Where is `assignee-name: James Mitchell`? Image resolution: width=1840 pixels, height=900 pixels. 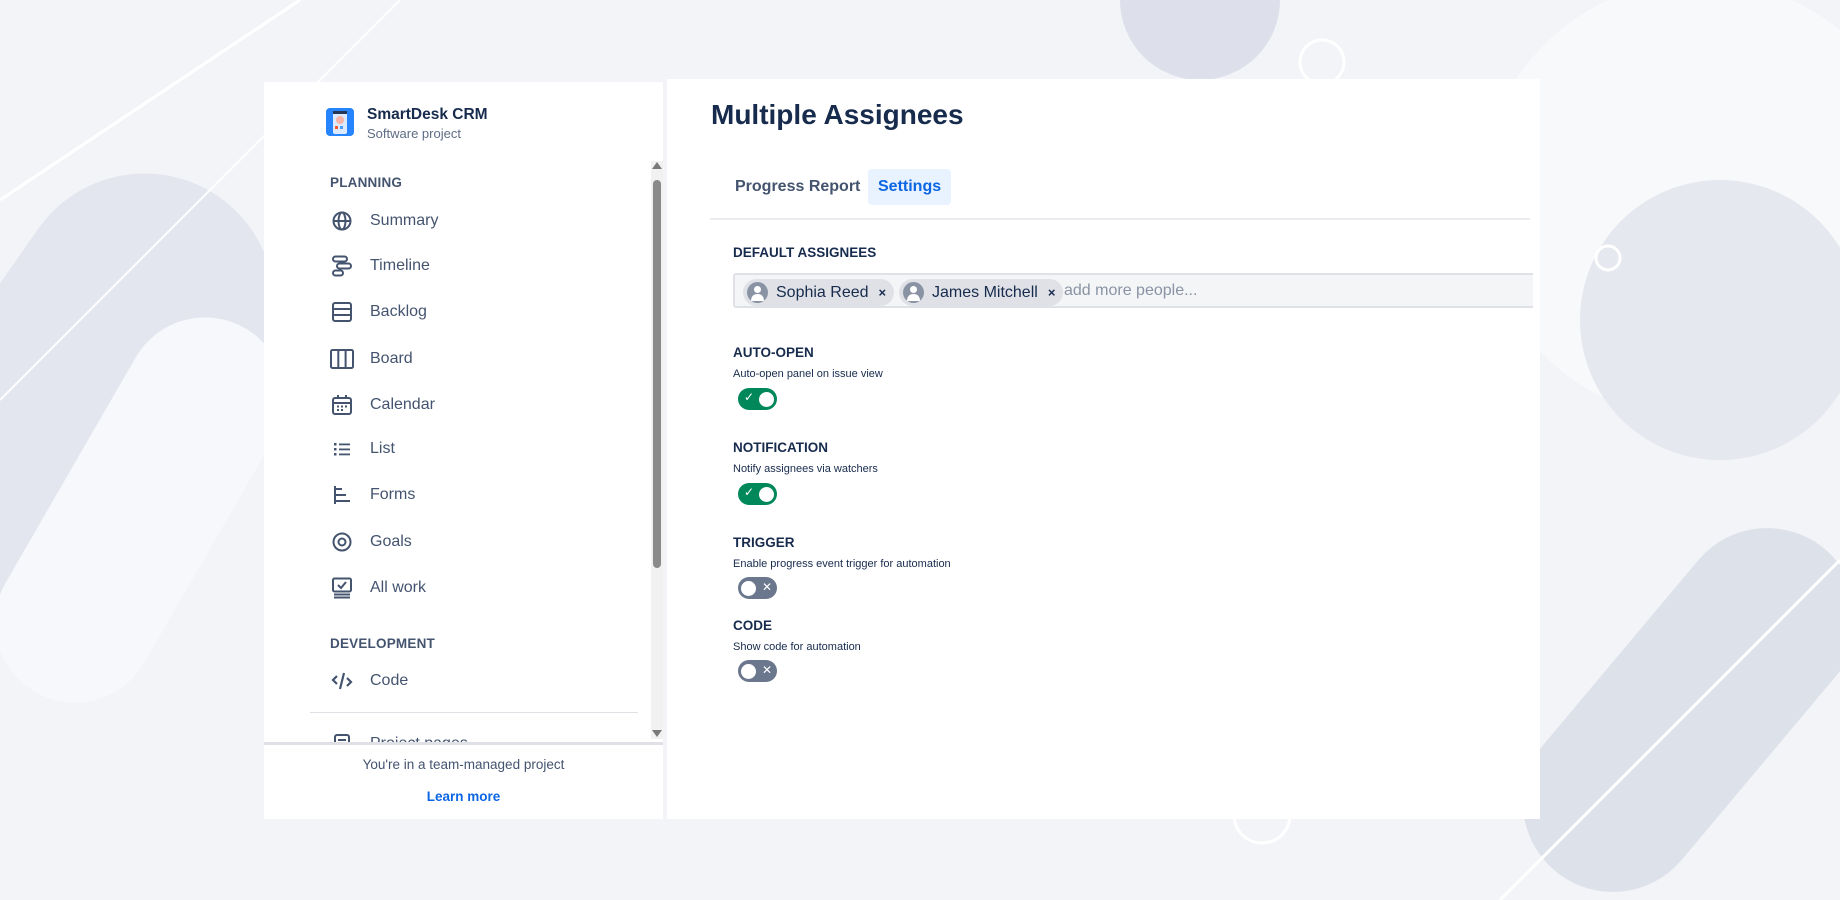
assignee-name: James Mitchell is located at coordinates (985, 292).